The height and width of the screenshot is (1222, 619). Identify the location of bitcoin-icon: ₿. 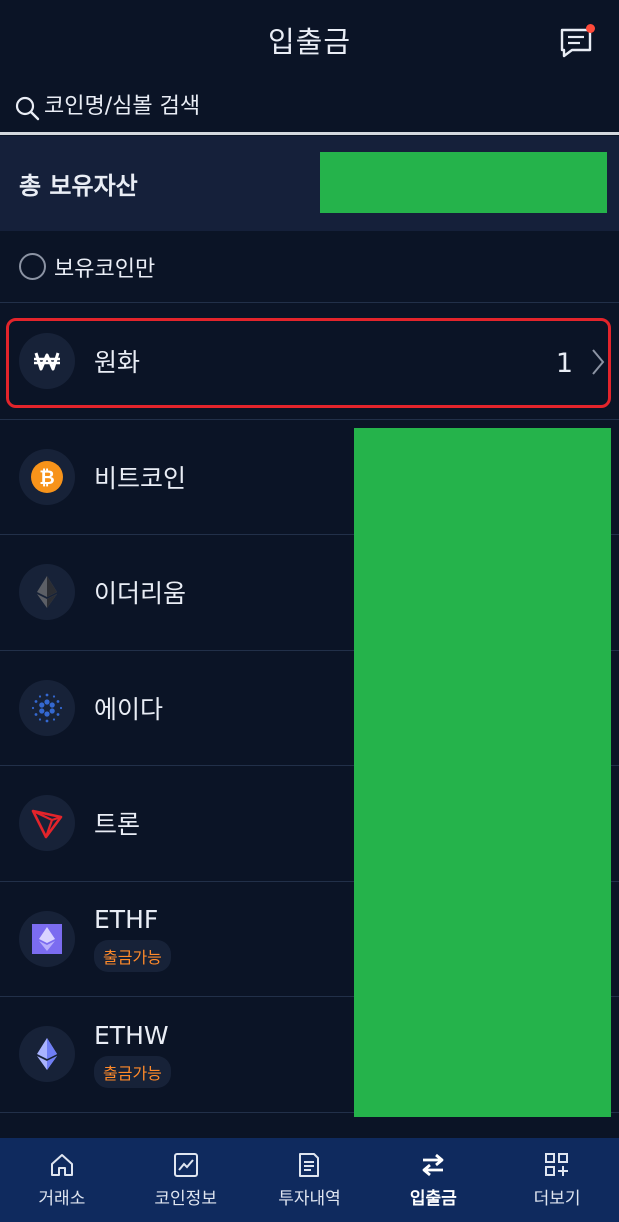
(47, 476).